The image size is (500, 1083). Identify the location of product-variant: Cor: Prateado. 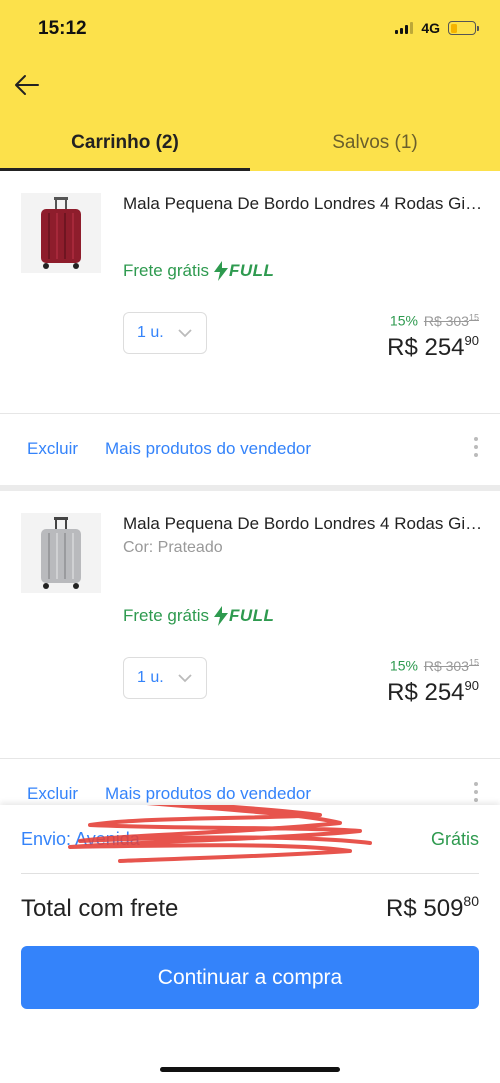
(173, 547).